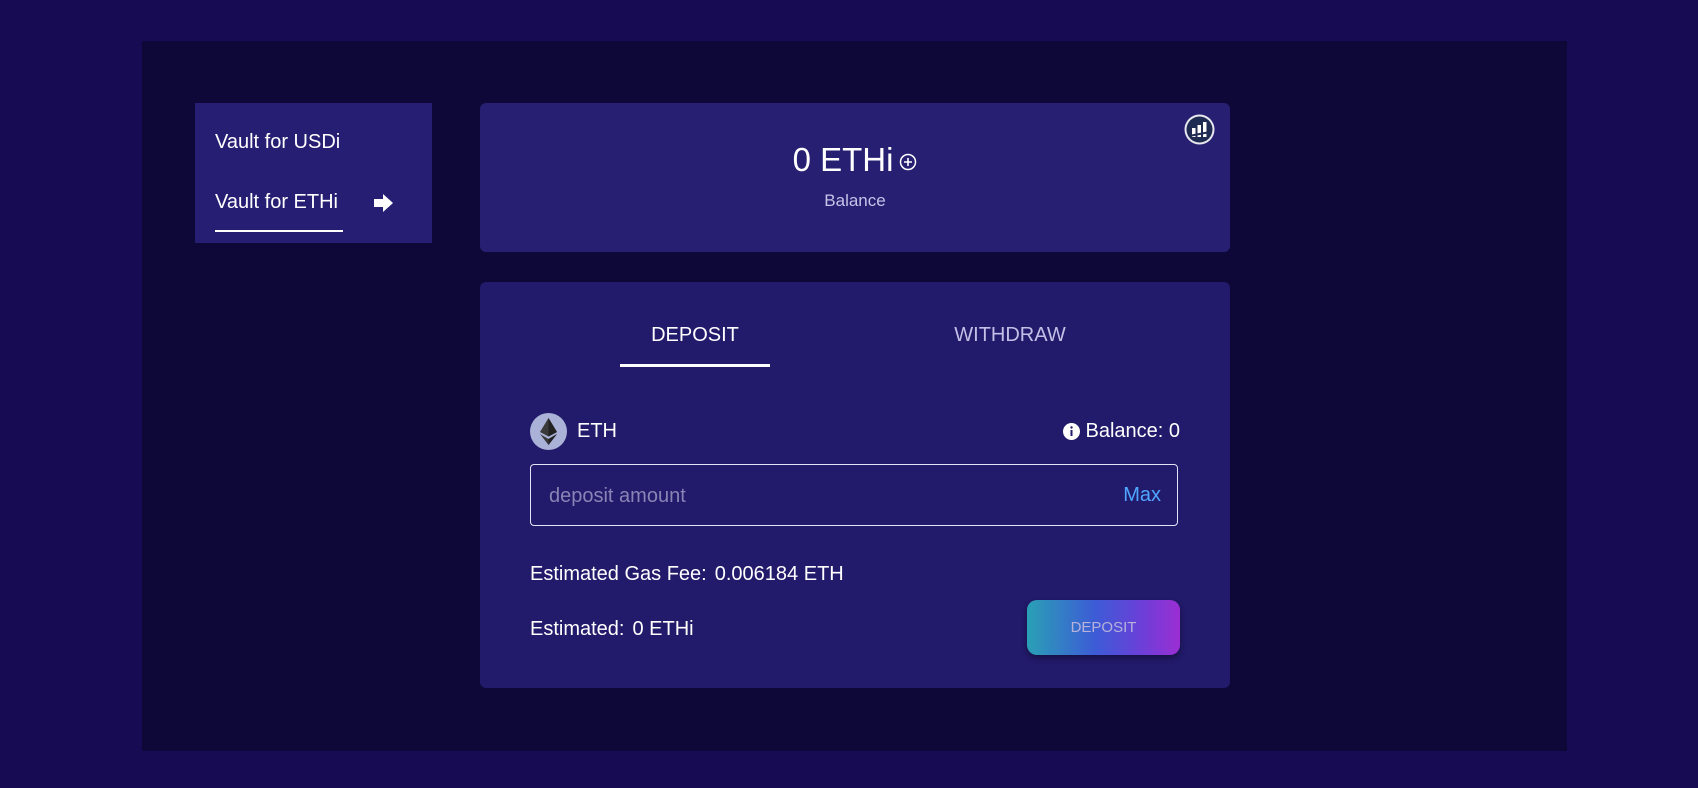 The width and height of the screenshot is (1698, 788). Describe the element at coordinates (313, 173) in the screenshot. I see `vault-sidebar: Vault for USDi Vault for ETHi` at that location.